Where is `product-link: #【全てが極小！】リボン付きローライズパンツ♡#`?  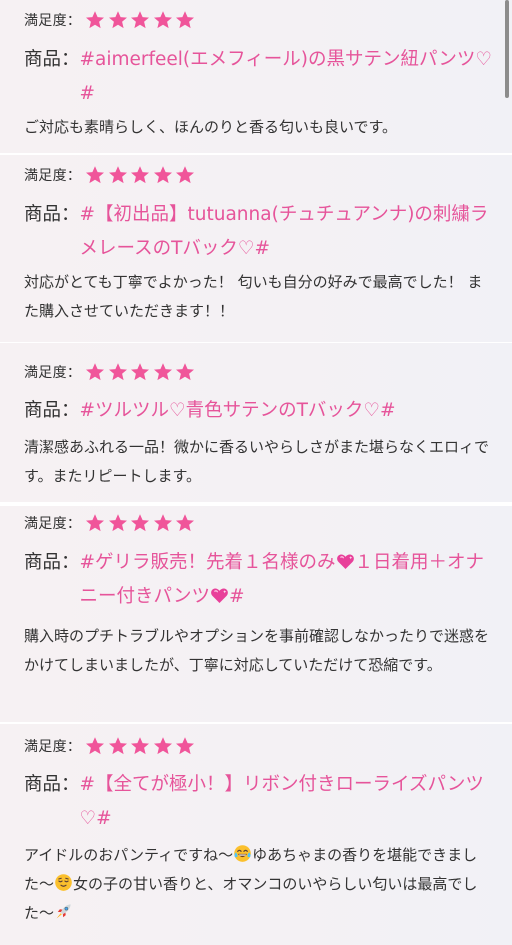 product-link: #【全てが極小！】リボン付きローライズパンツ♡# is located at coordinates (287, 802).